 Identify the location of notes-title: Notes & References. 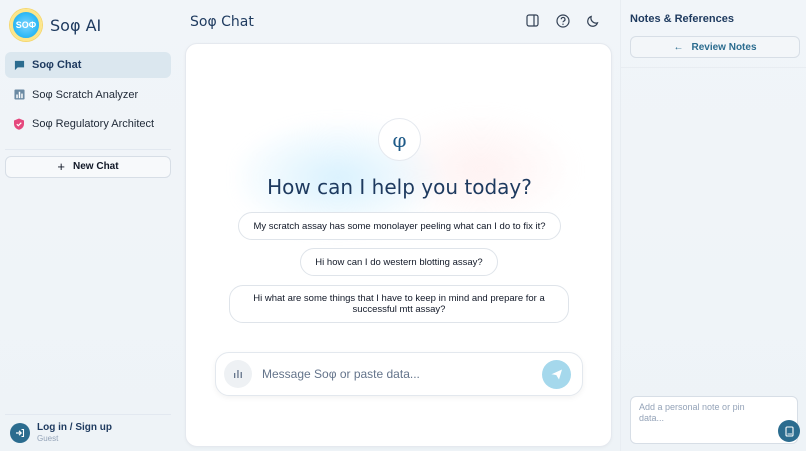
(682, 19).